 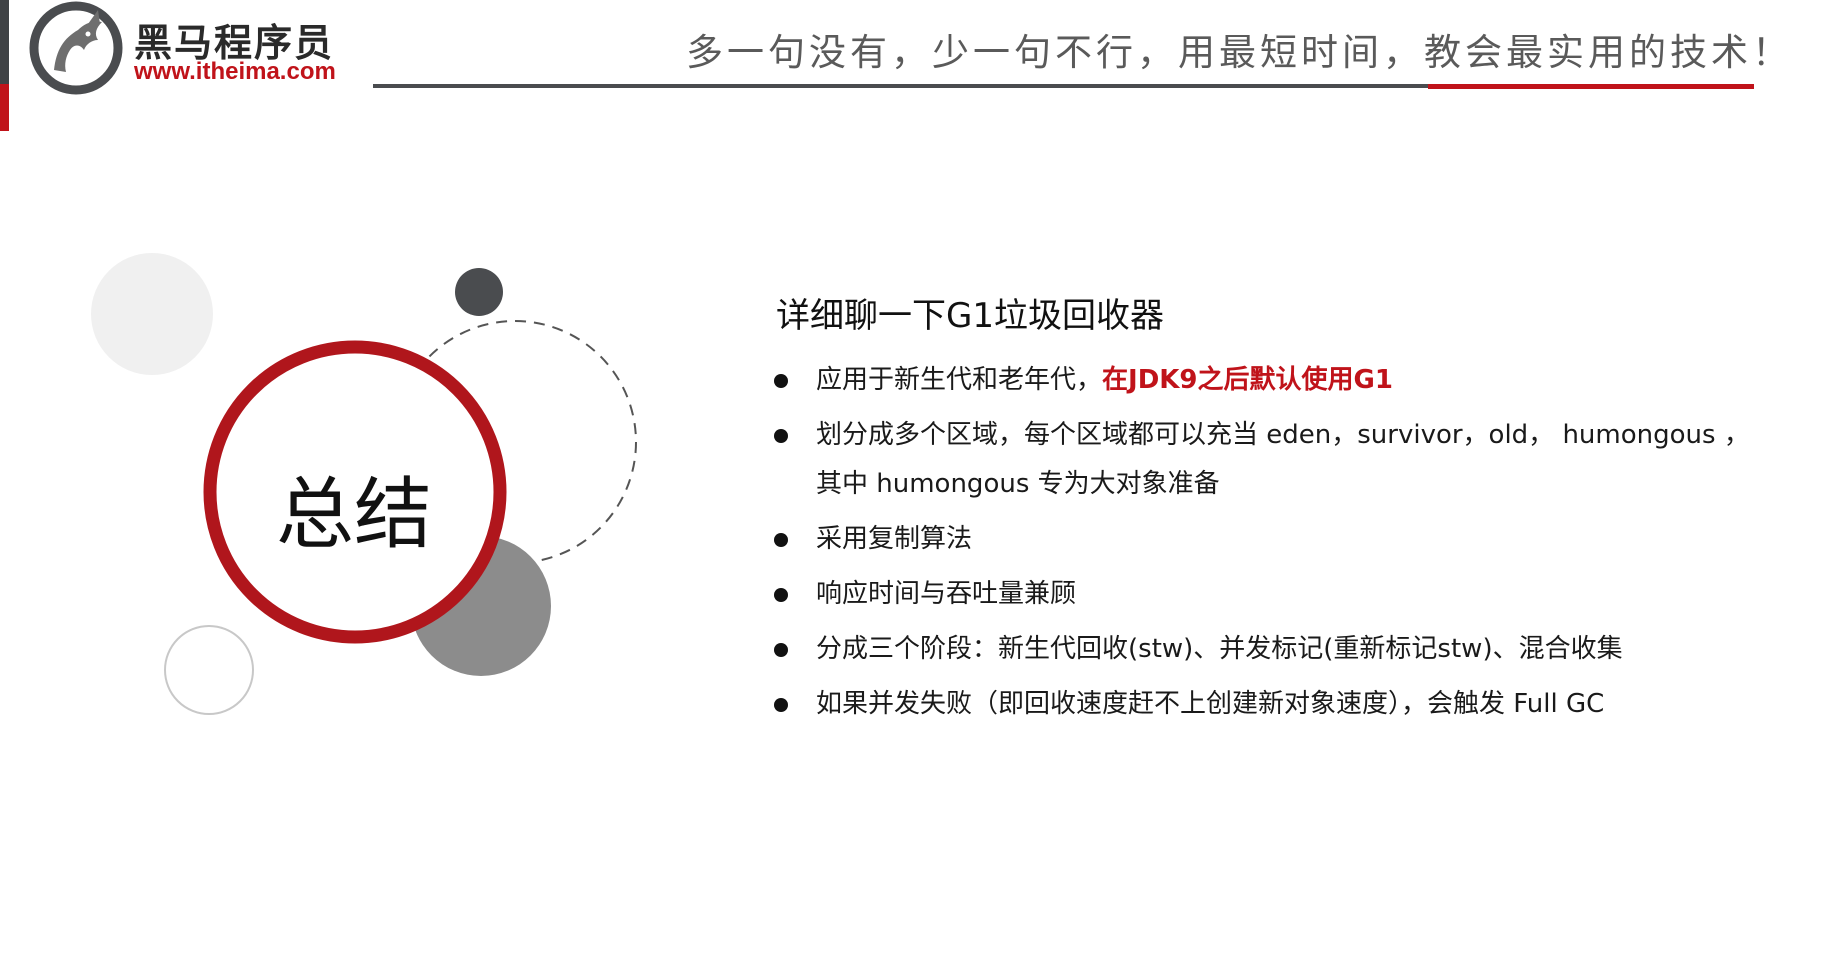 I want to click on list-item: 响应时间与吞吐量兼顾, so click(x=1270, y=594).